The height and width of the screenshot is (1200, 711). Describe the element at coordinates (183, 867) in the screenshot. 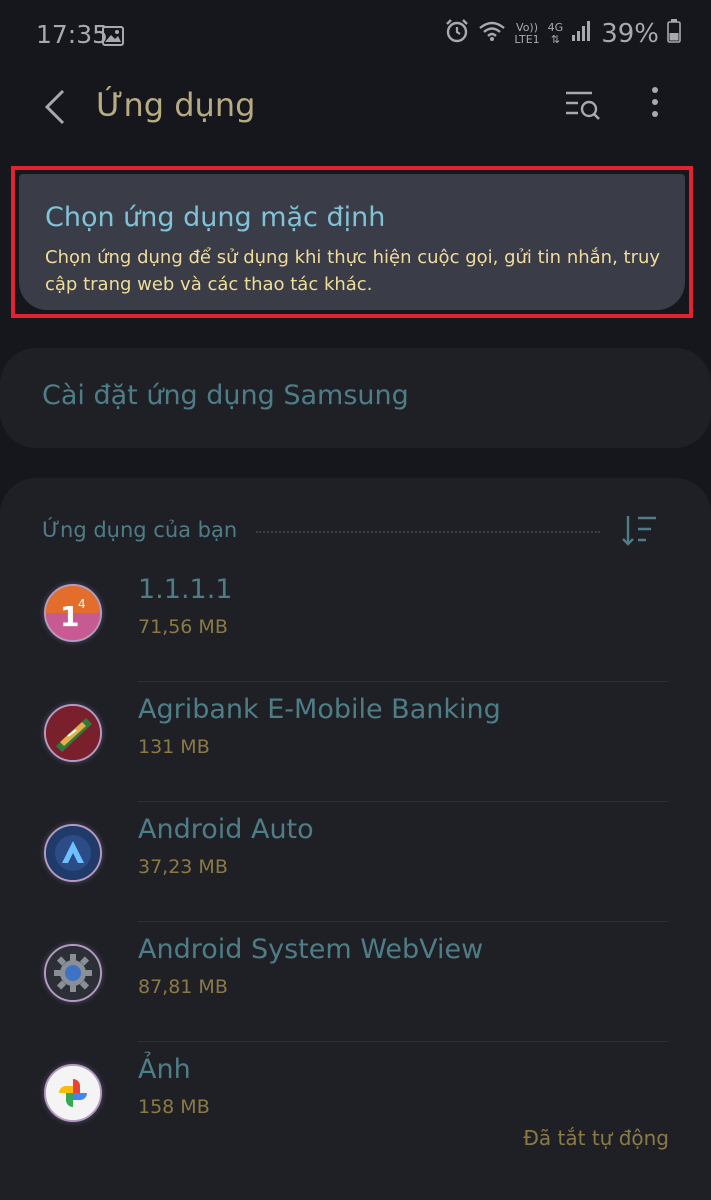

I see `app-size: 37,23 MB` at that location.